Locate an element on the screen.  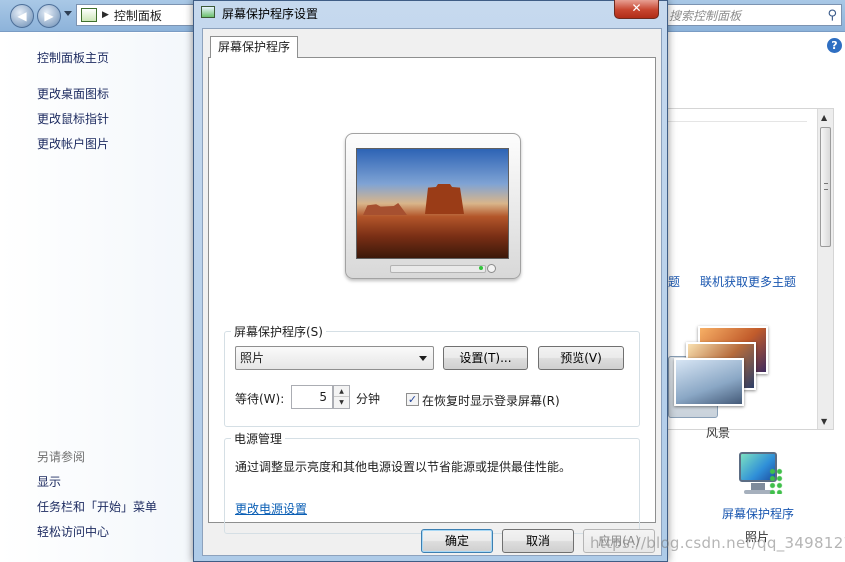
address-bar: ▶ 控制面板 is located at coordinates (136, 15).